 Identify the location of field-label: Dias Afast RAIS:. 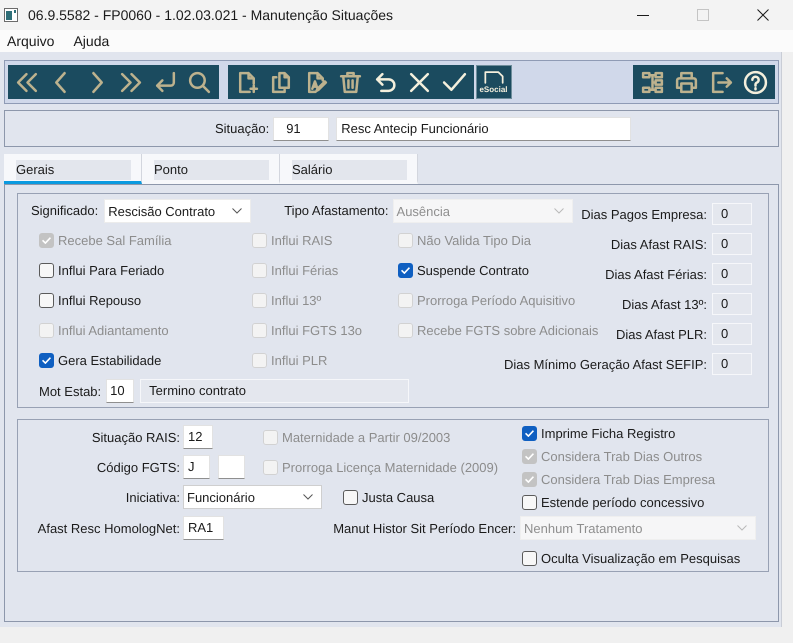
(658, 244).